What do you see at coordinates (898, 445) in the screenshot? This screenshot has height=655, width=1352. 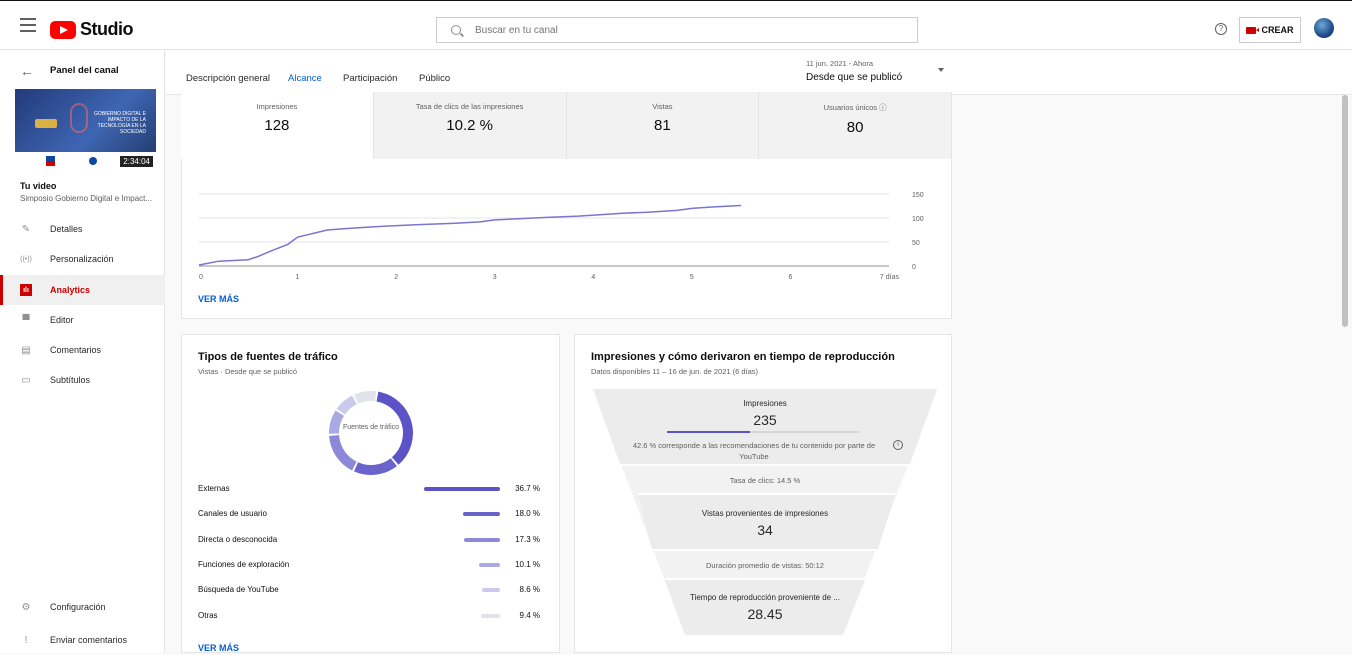 I see `info-icon: i` at bounding box center [898, 445].